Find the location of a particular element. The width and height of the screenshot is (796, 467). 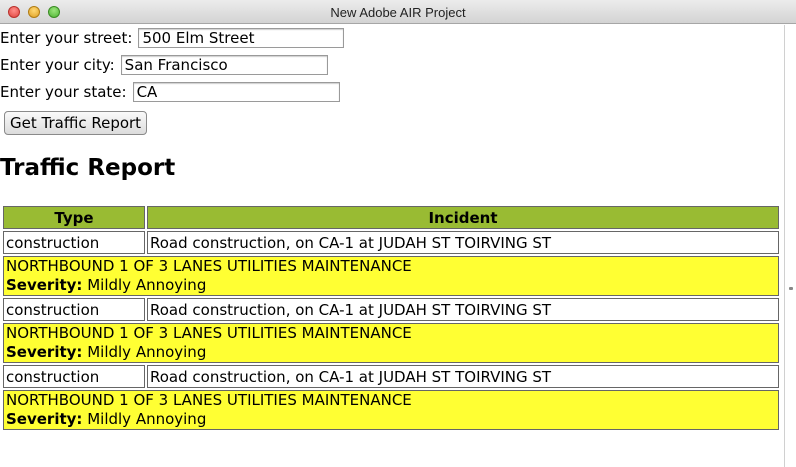

street-label: Enter your street: is located at coordinates (66, 38).